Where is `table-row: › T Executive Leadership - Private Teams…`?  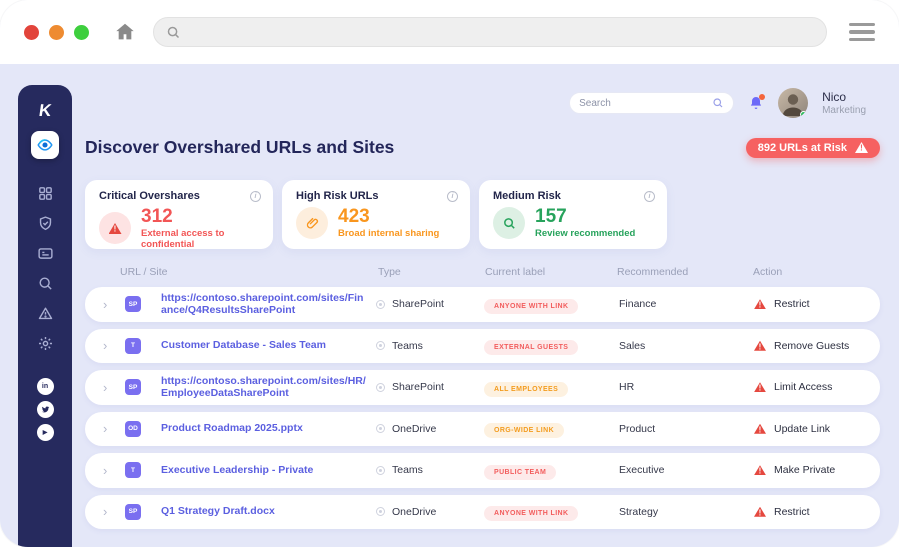 table-row: › T Executive Leadership - Private Teams… is located at coordinates (482, 470).